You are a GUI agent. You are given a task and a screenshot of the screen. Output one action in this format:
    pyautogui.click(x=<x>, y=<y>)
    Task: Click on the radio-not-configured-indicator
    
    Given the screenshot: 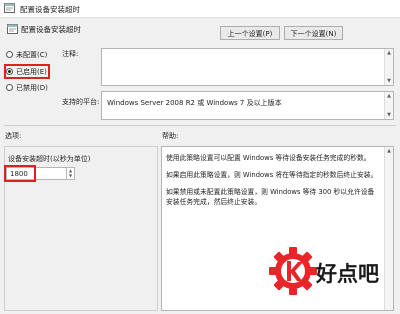 What is the action you would take?
    pyautogui.click(x=9, y=54)
    